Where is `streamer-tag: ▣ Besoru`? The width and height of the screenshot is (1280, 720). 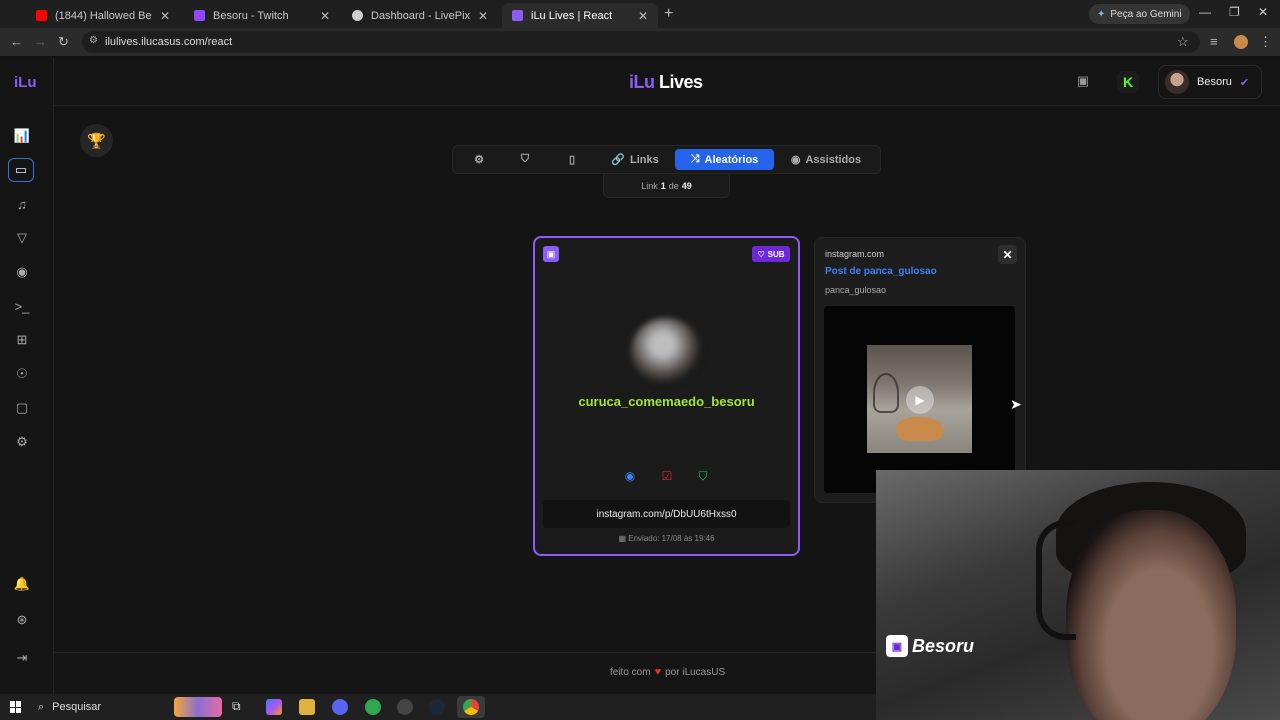
streamer-tag: ▣ Besoru is located at coordinates (930, 646).